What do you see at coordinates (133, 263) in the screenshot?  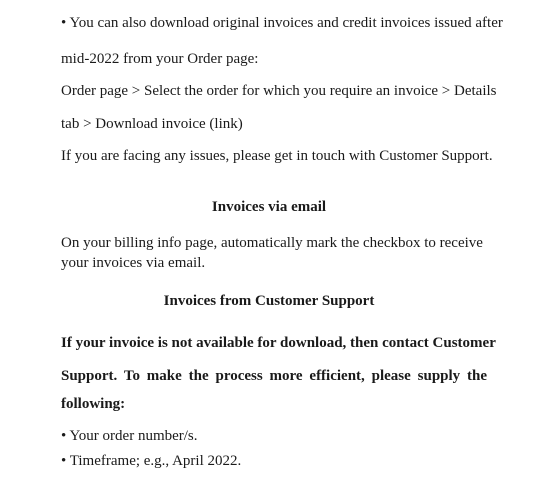 I see `email-text-2: your invoices via email.` at bounding box center [133, 263].